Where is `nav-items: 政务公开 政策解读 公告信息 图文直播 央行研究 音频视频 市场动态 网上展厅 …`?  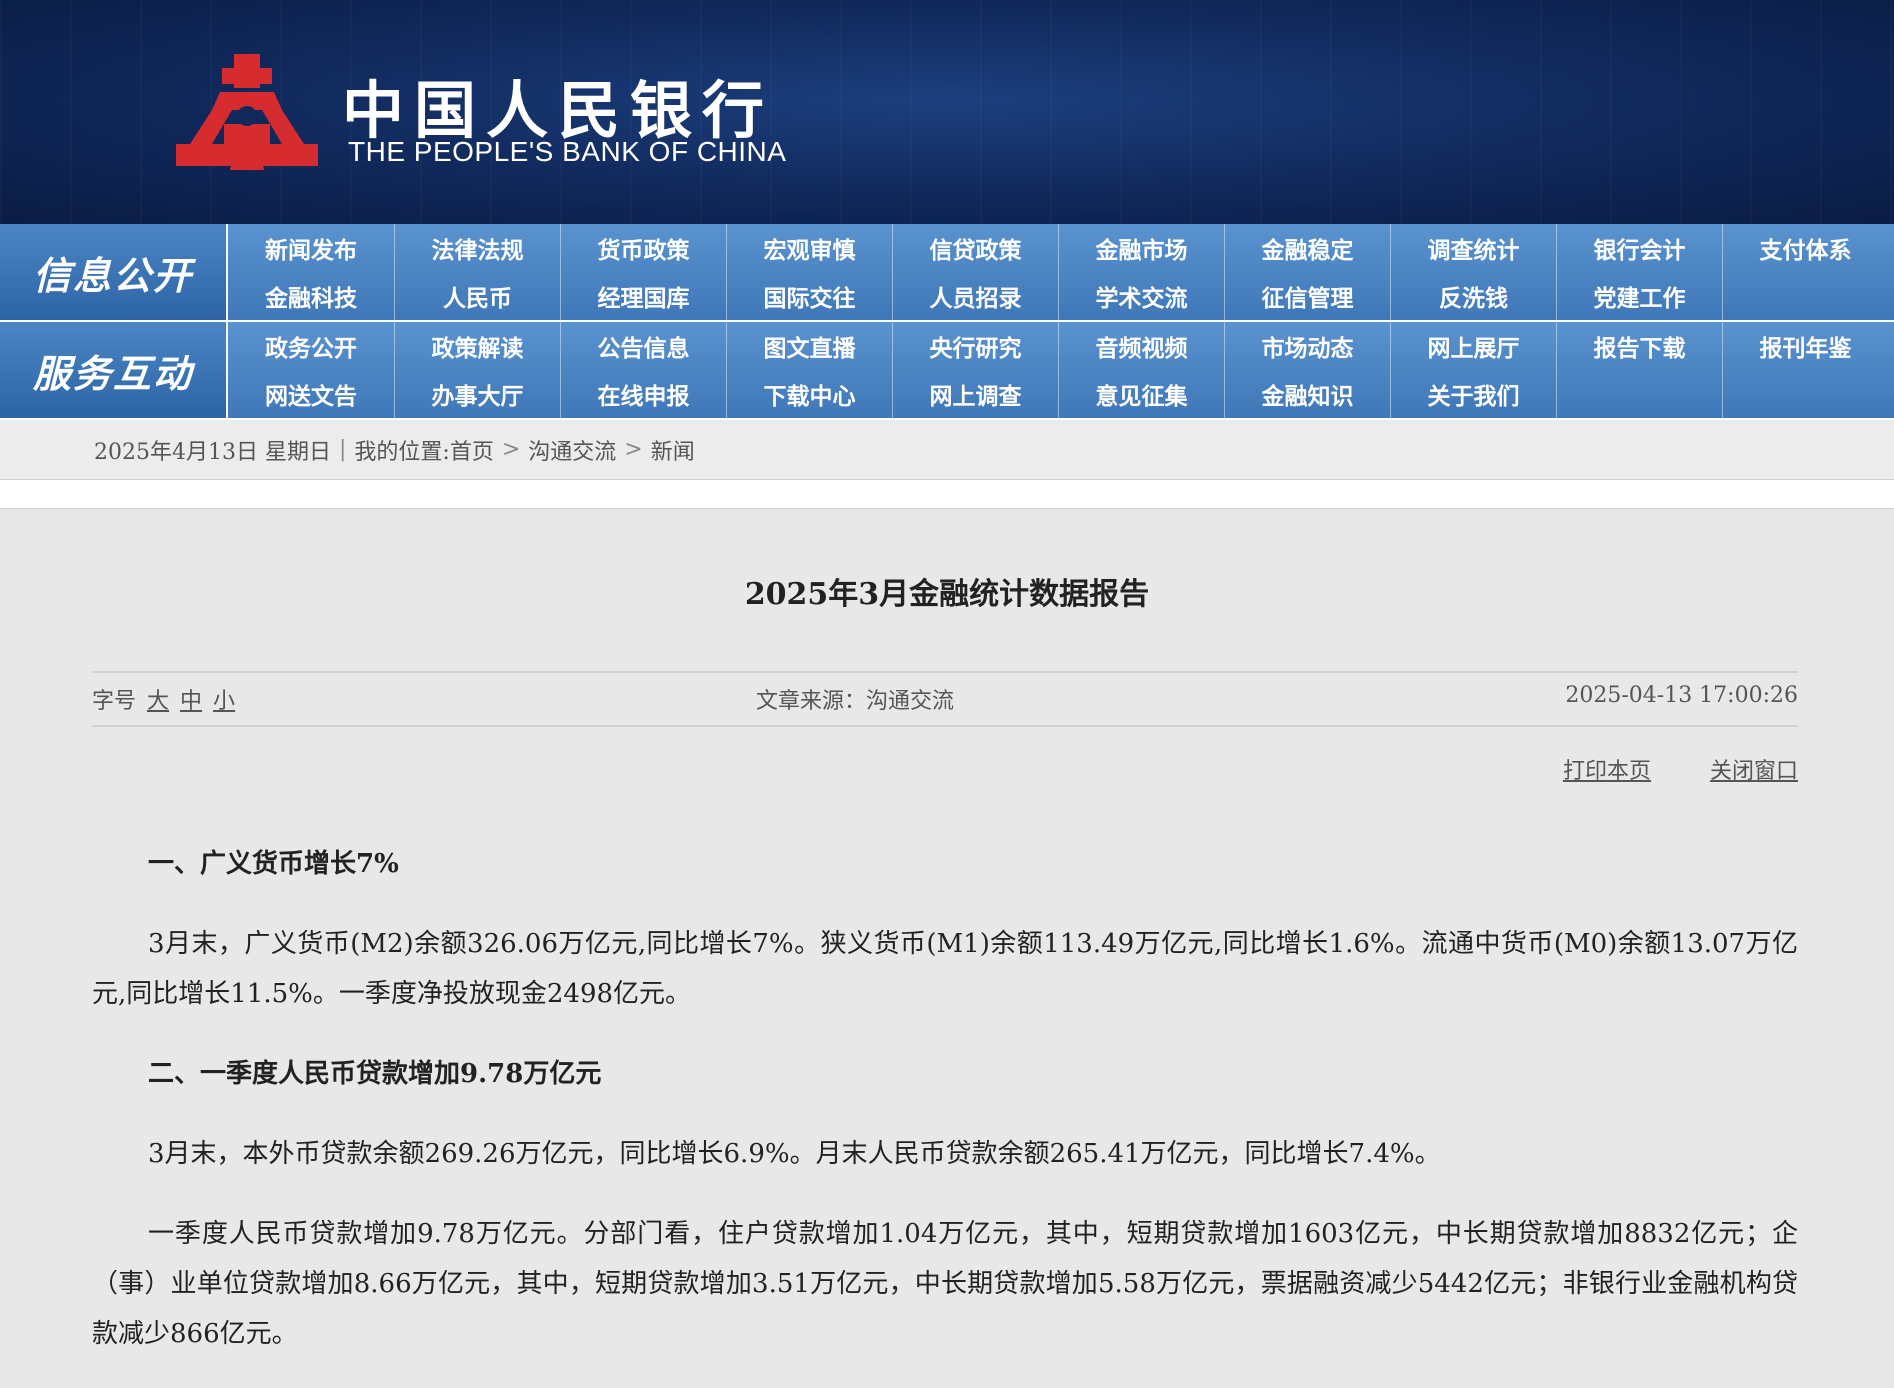 nav-items: 政务公开 政策解读 公告信息 图文直播 央行研究 音频视频 市场动态 网上展厅 … is located at coordinates (1061, 370).